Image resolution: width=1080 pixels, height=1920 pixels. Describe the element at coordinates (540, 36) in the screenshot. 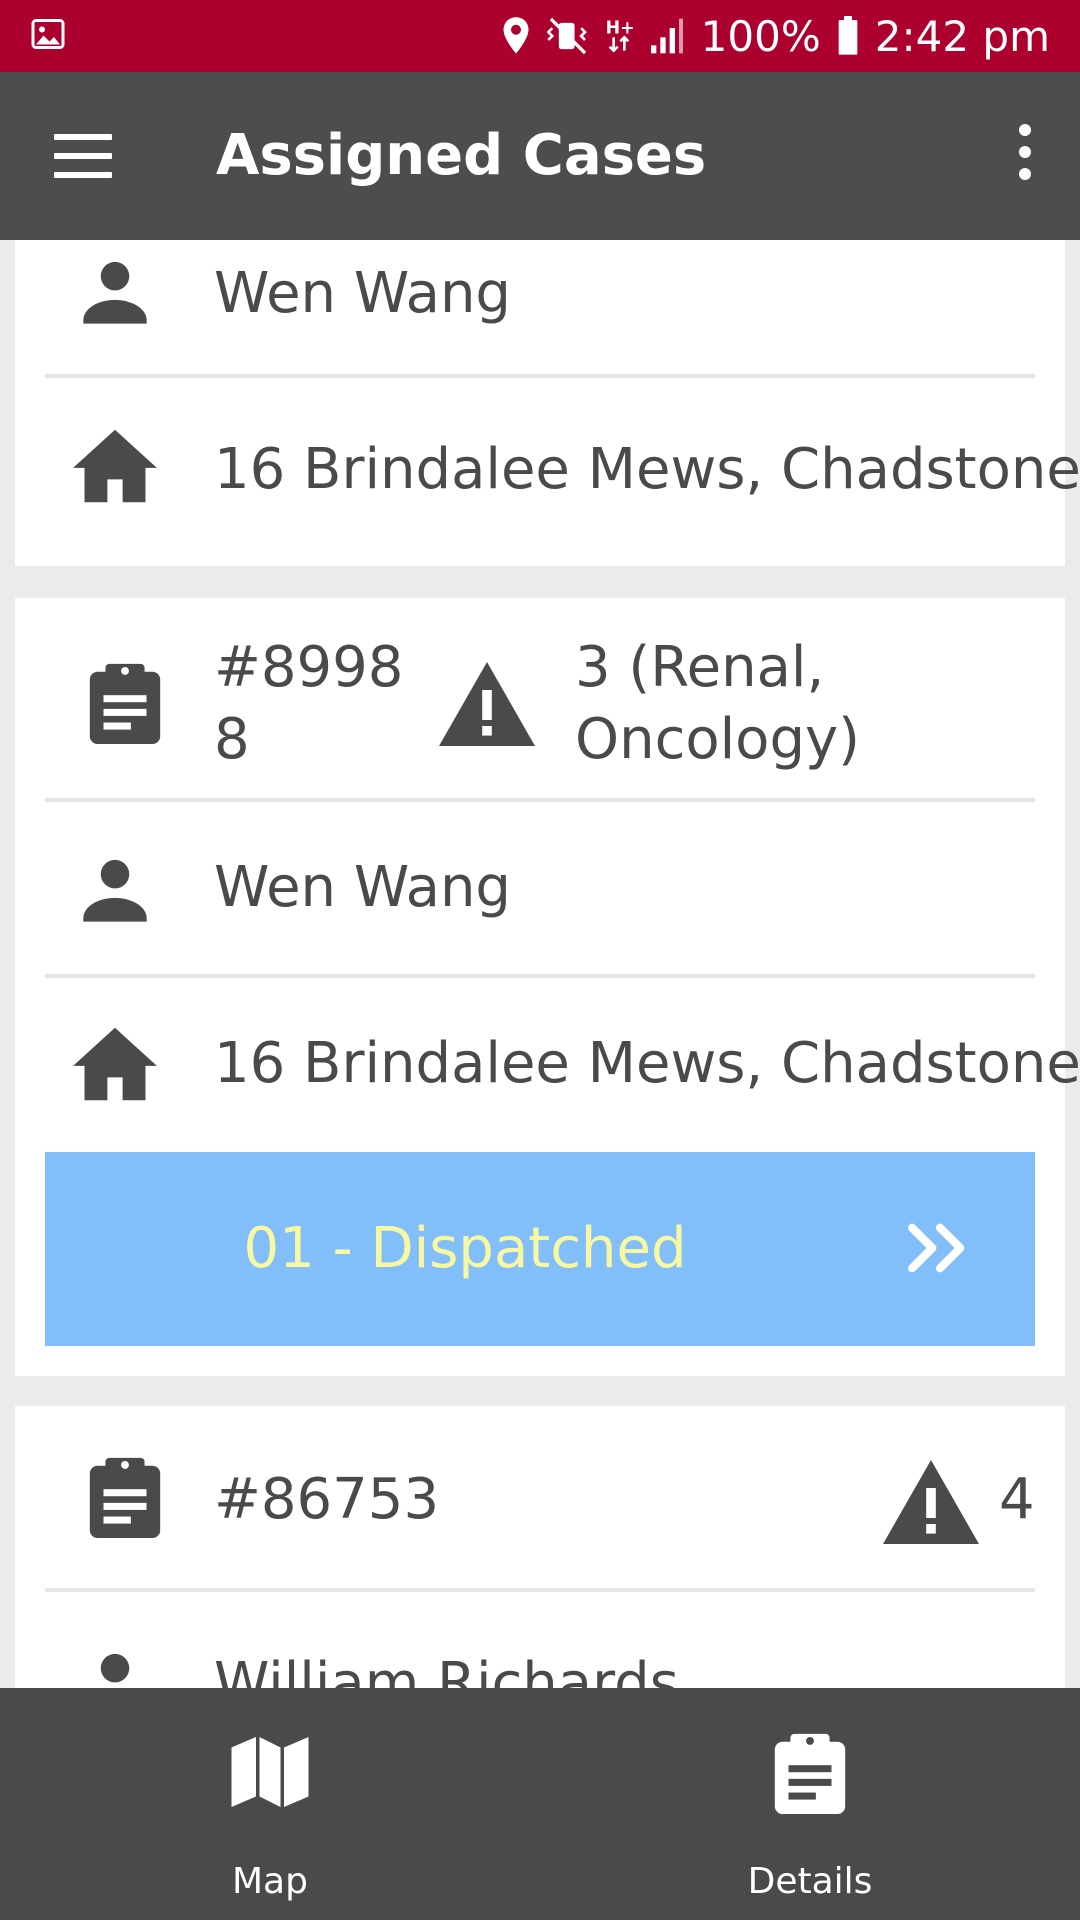

I see `status-bar: H+ 100% 2:42 pm` at that location.